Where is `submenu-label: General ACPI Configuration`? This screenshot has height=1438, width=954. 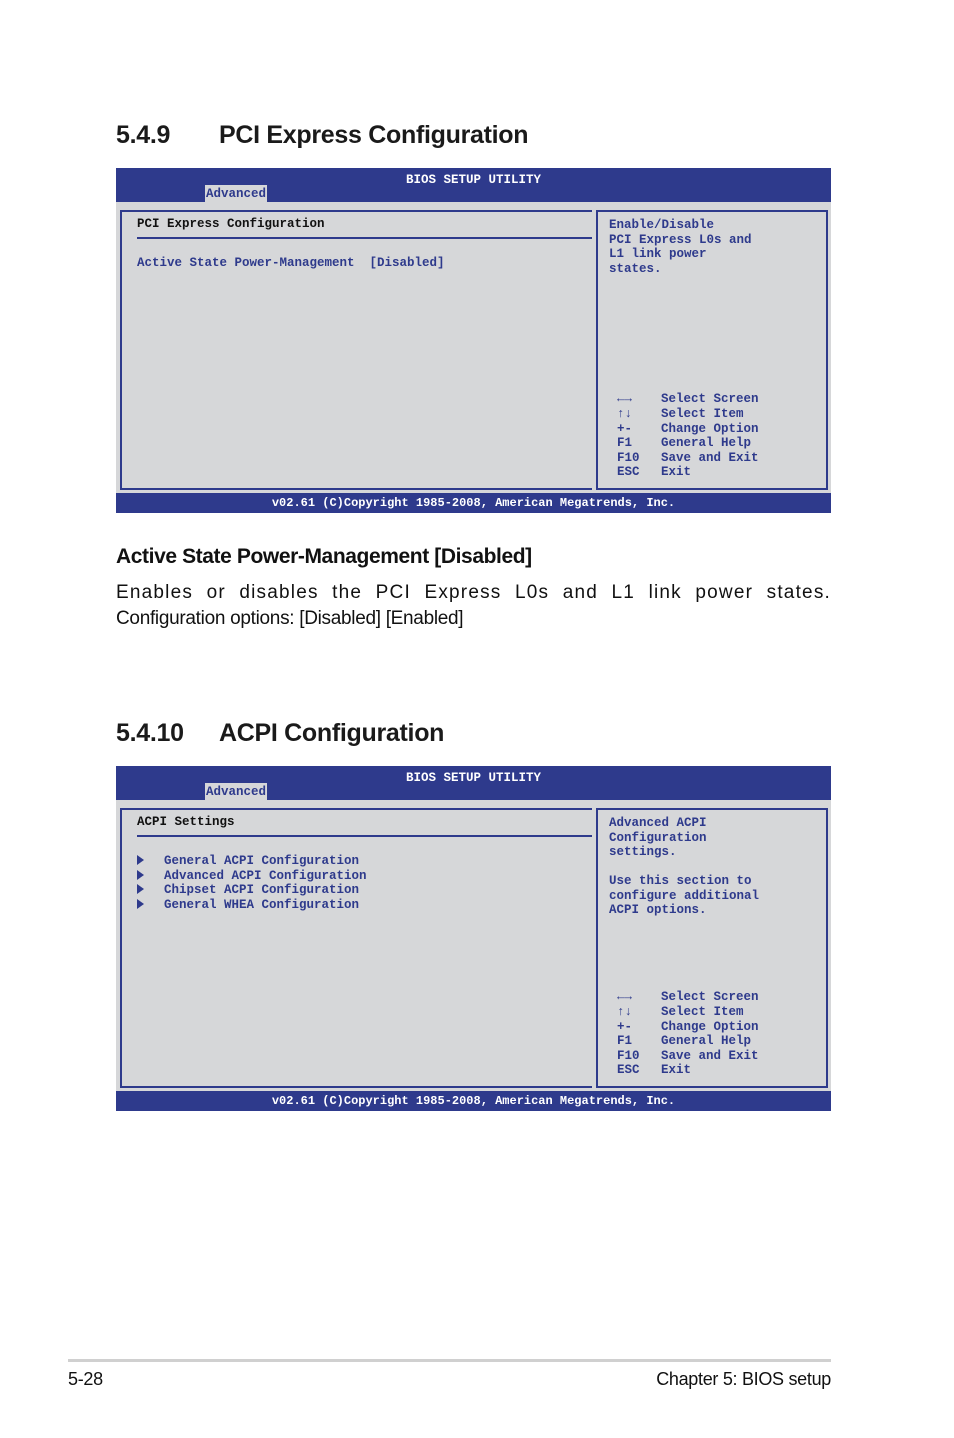 submenu-label: General ACPI Configuration is located at coordinates (262, 861).